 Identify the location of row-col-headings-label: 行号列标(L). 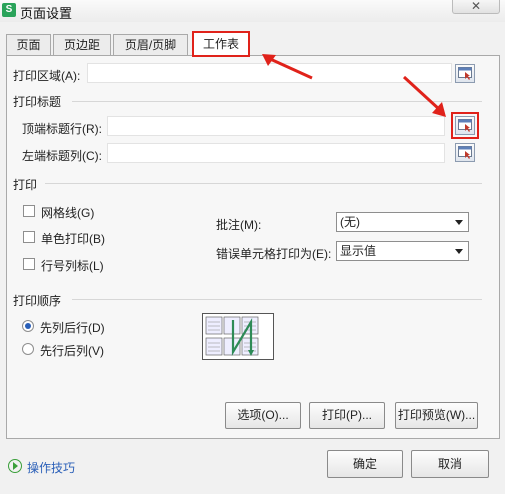
(72, 266).